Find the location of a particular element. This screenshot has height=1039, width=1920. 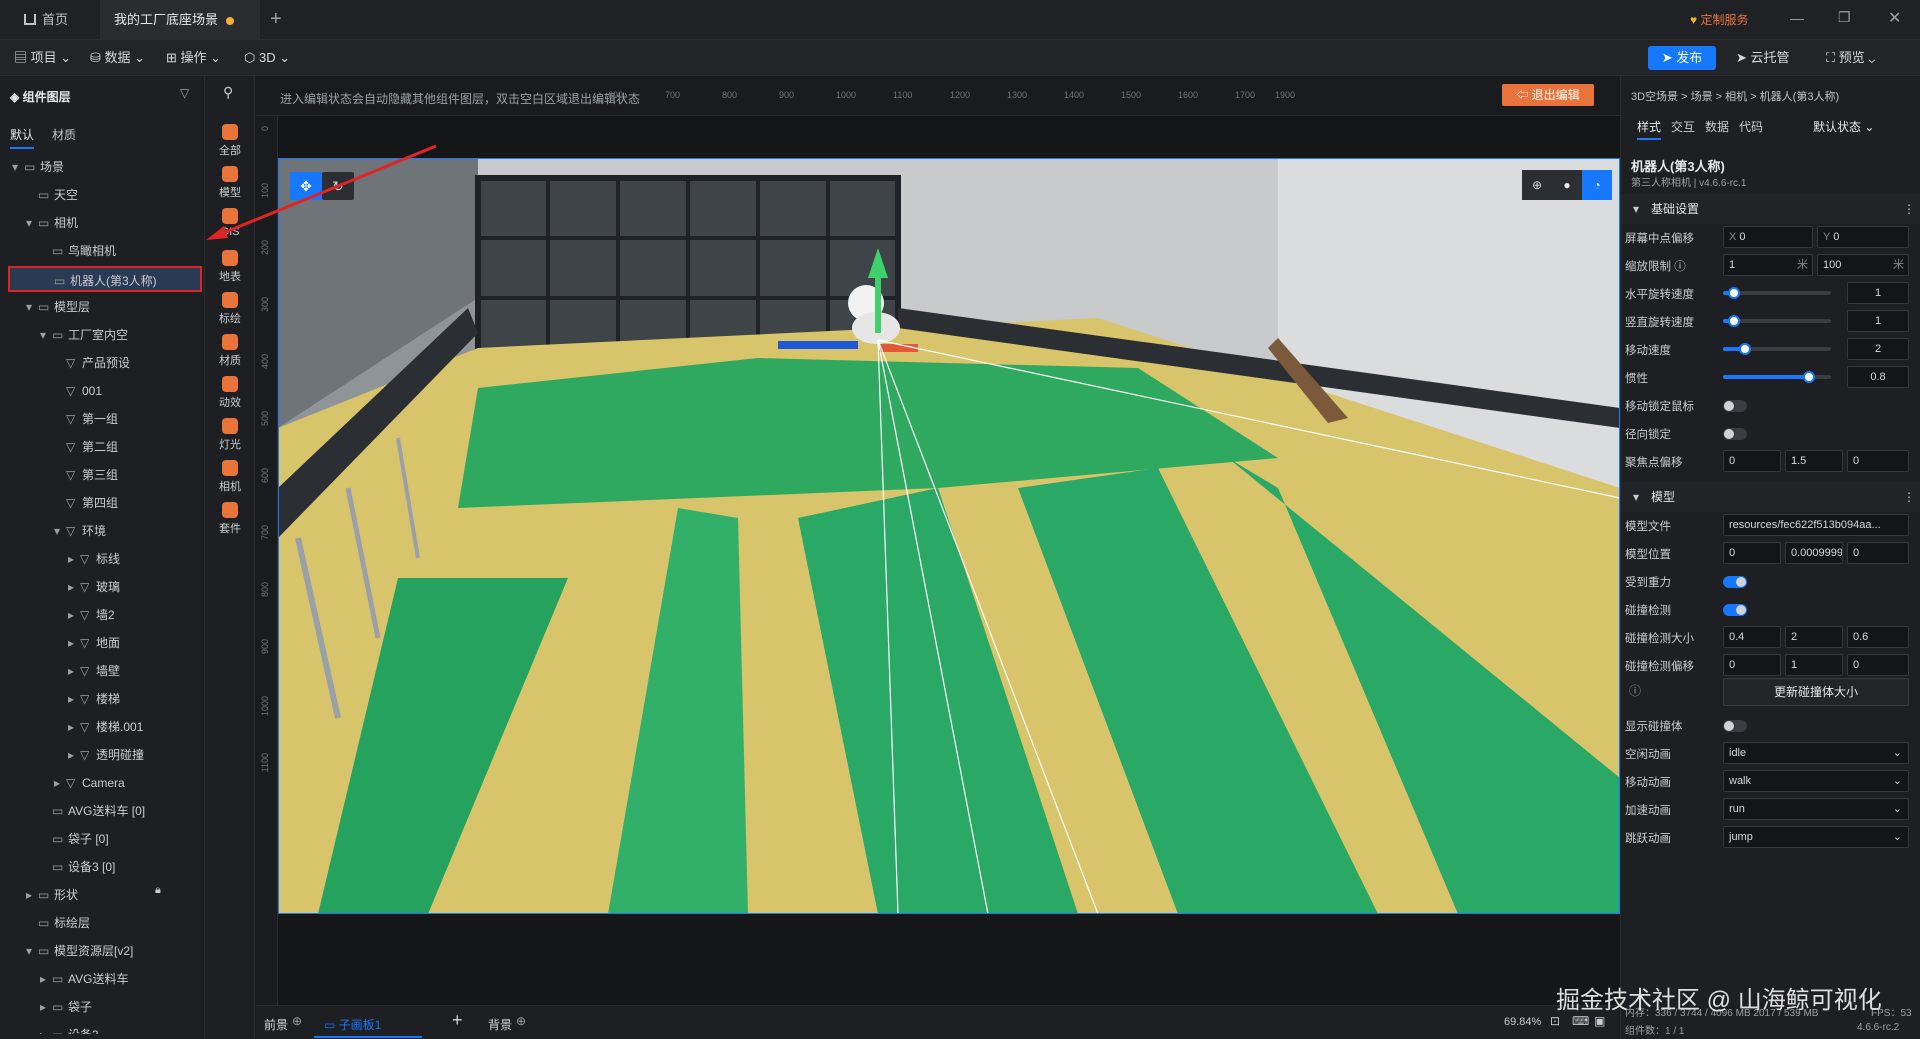

tree-item: ▽ 第四组 is located at coordinates (102, 503).